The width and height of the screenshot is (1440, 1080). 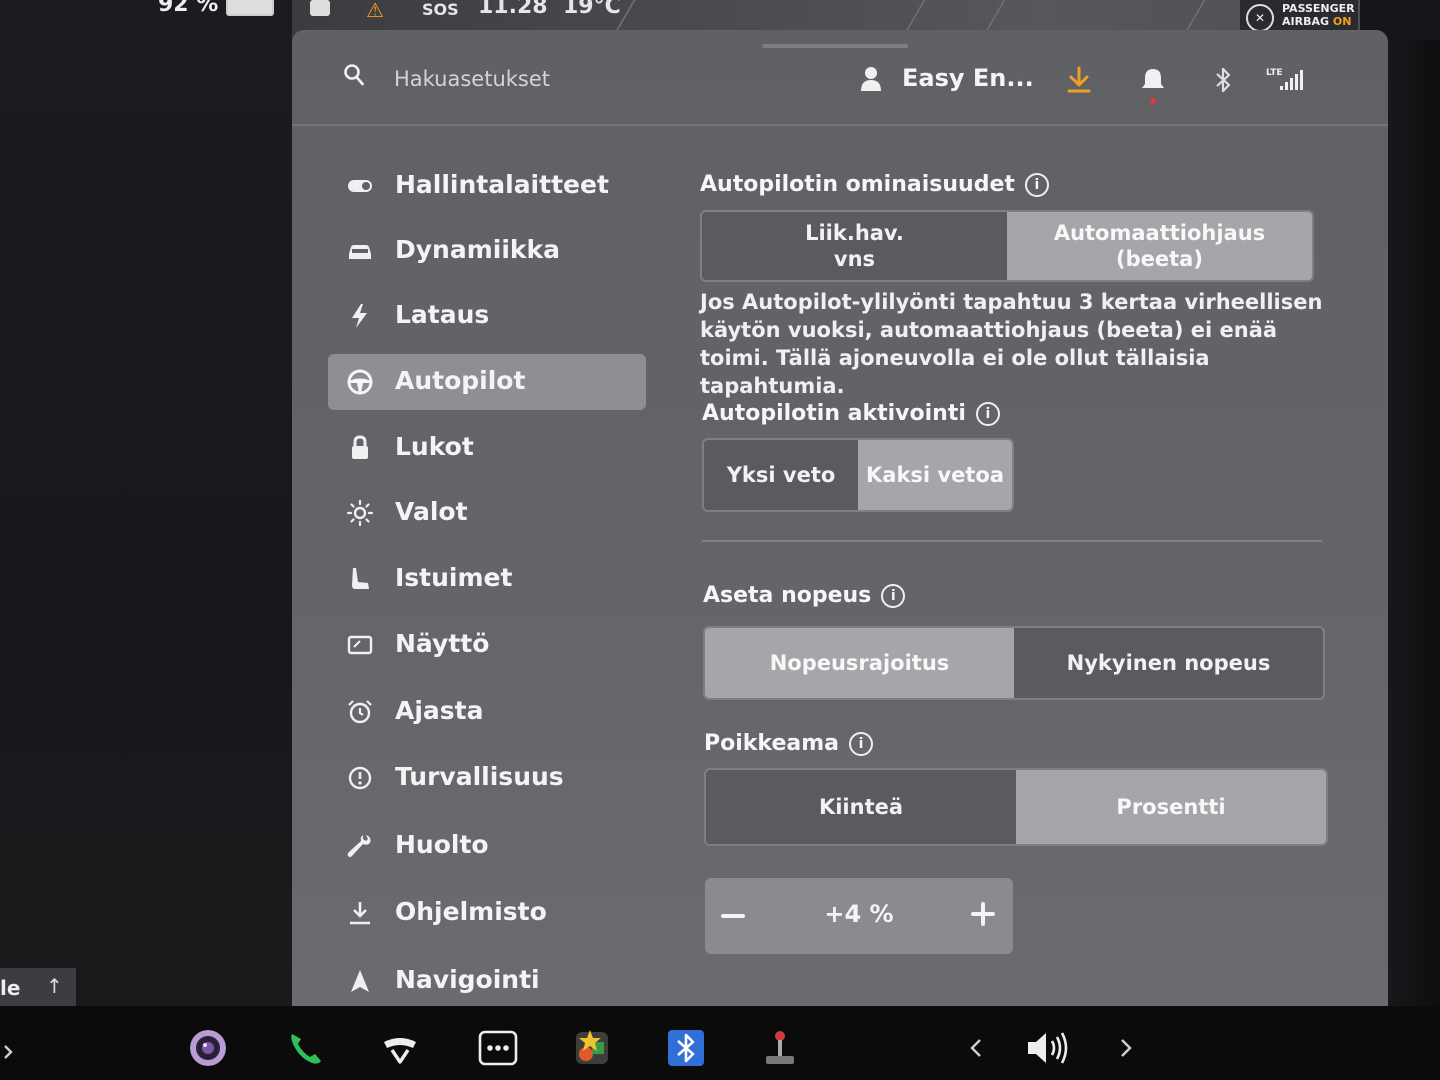 I want to click on chevron-left-icon, so click(x=976, y=1048).